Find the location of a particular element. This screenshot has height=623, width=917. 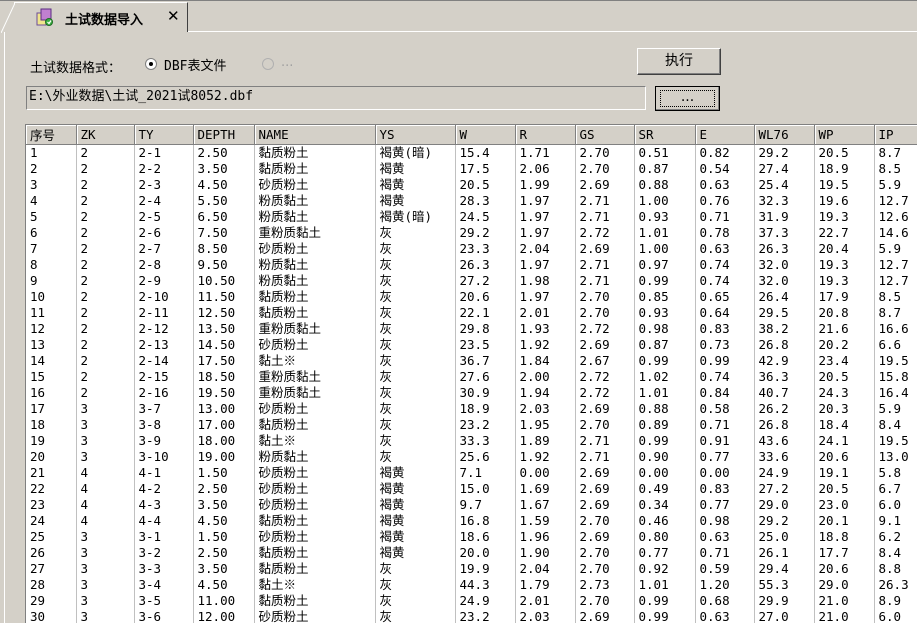

table-cell: 灰 is located at coordinates (415, 296).